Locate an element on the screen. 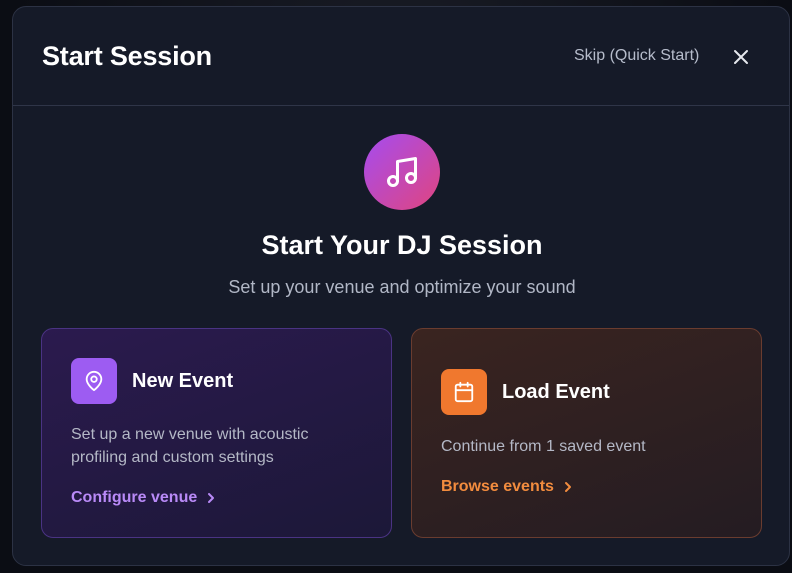 This screenshot has height=573, width=792. configure-venue-link: Configure venue is located at coordinates (144, 498).